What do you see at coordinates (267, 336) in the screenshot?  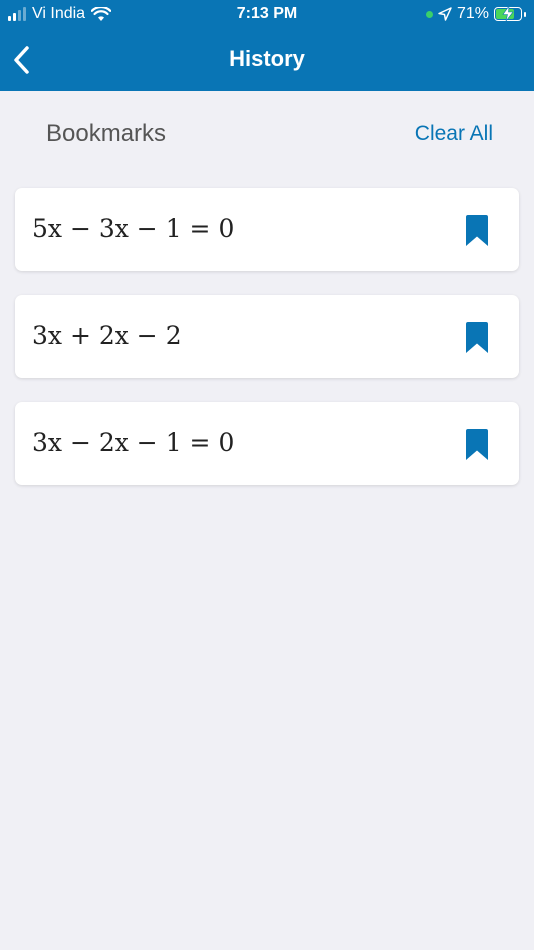 I see `bookmark-item: 3x + 2x − 2` at bounding box center [267, 336].